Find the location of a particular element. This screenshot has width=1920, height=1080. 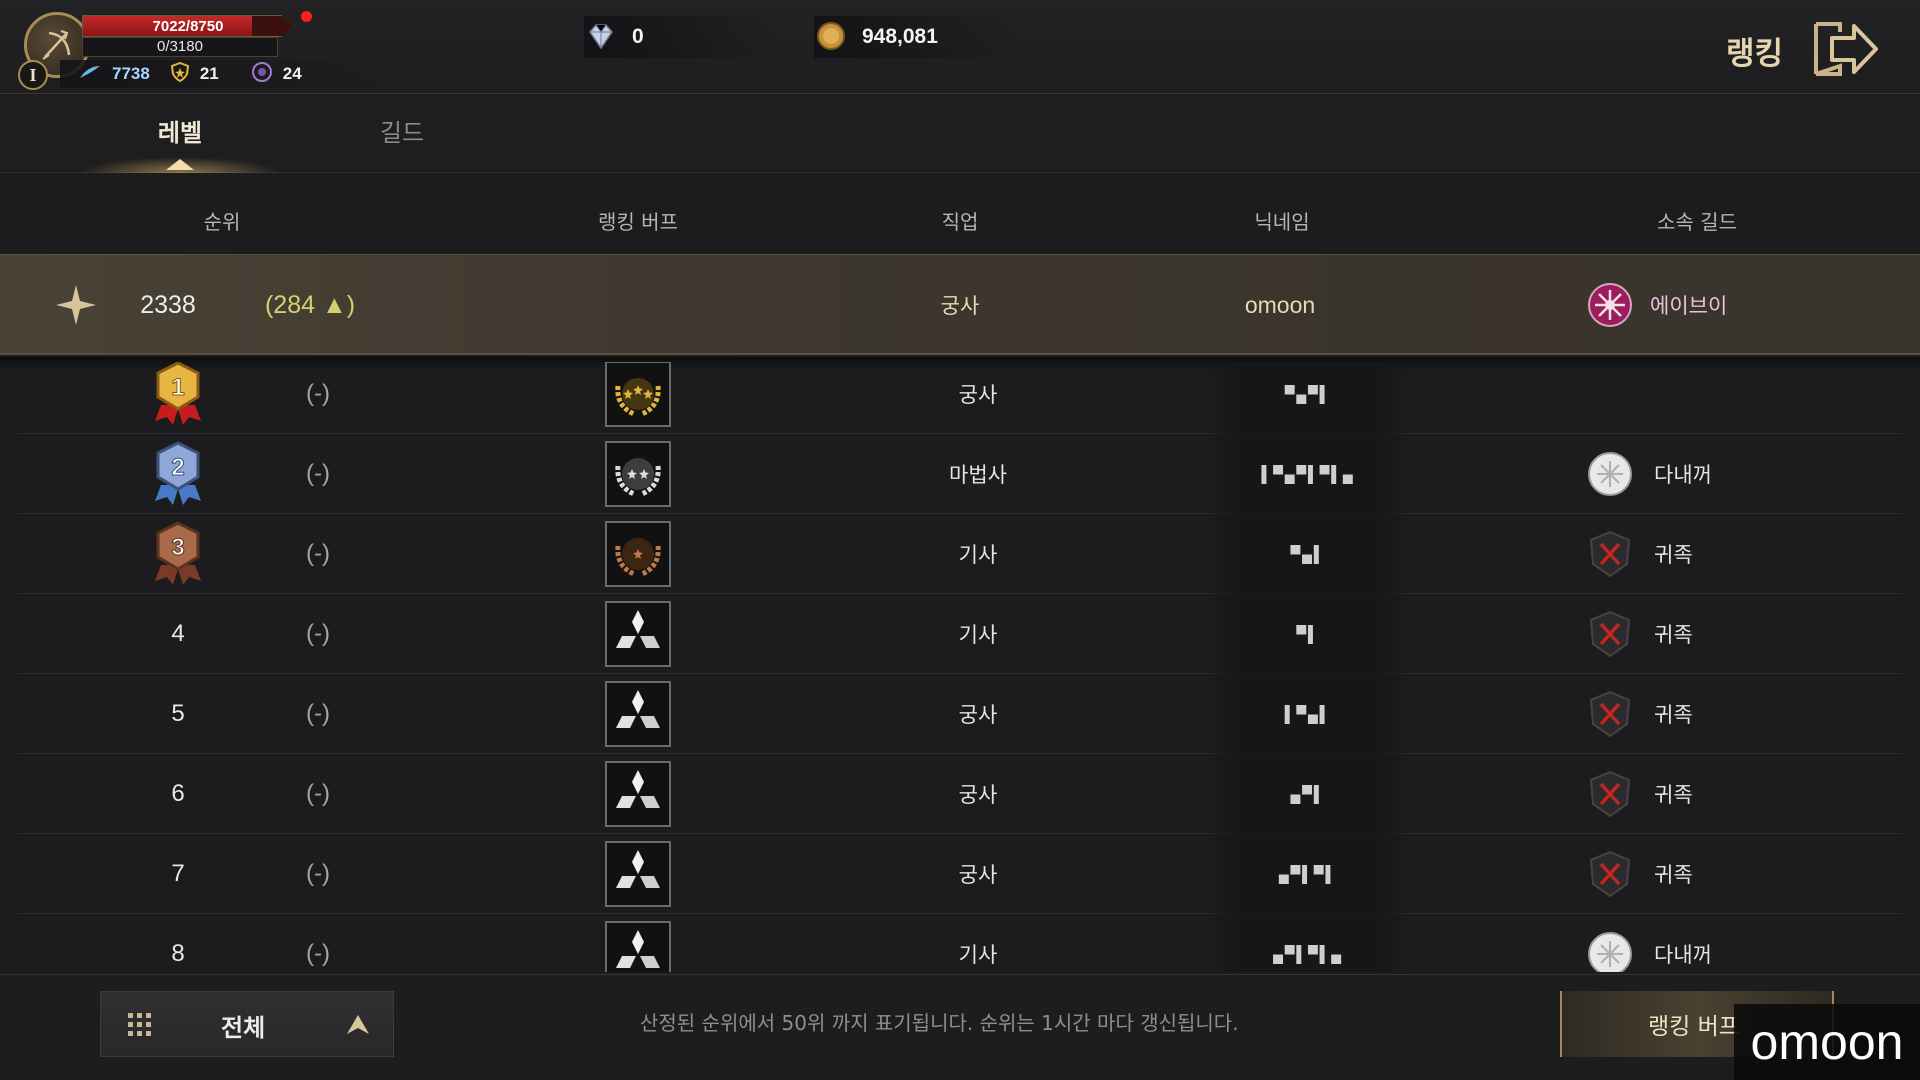

grid-menu-icon is located at coordinates (139, 1024).